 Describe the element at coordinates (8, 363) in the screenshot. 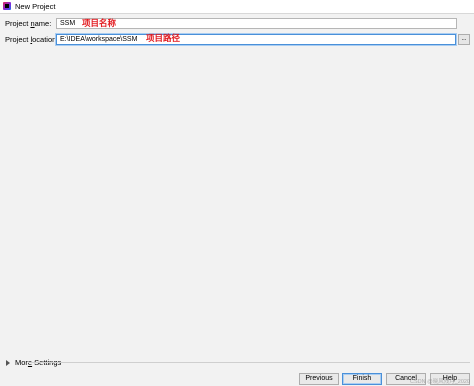

I see `expand-arrow-icon` at that location.